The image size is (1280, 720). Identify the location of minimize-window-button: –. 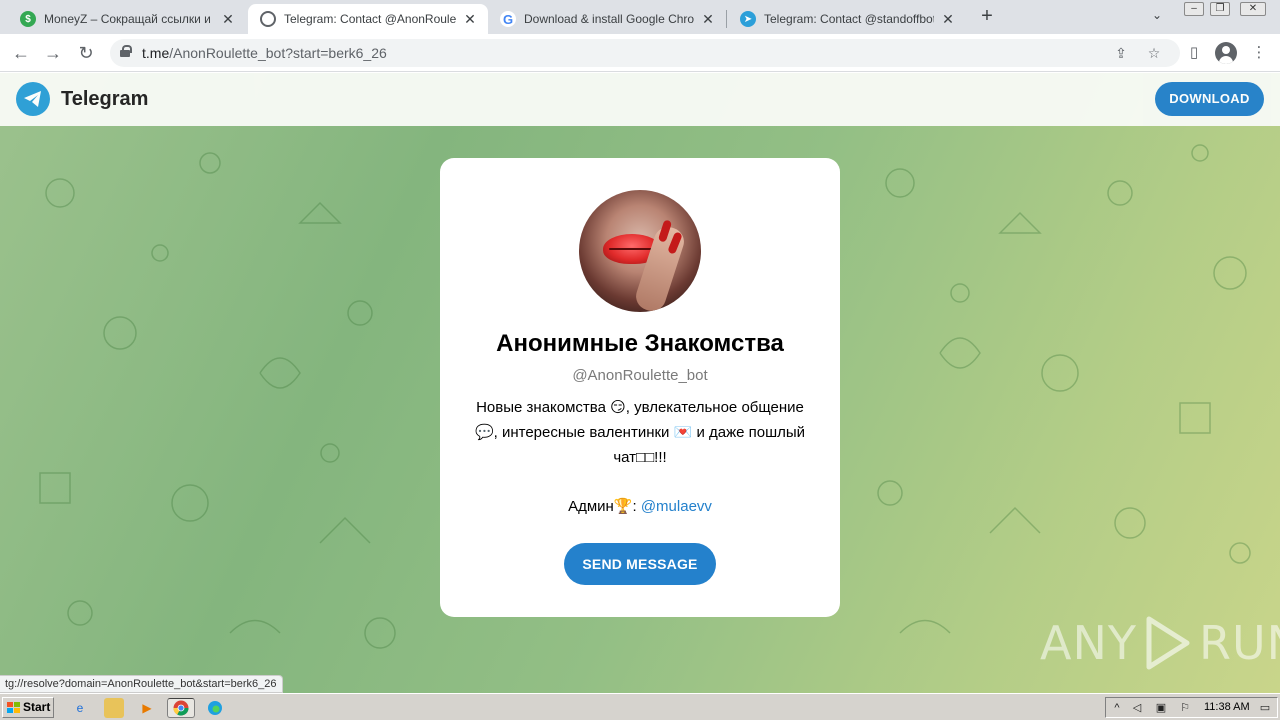
(1194, 9).